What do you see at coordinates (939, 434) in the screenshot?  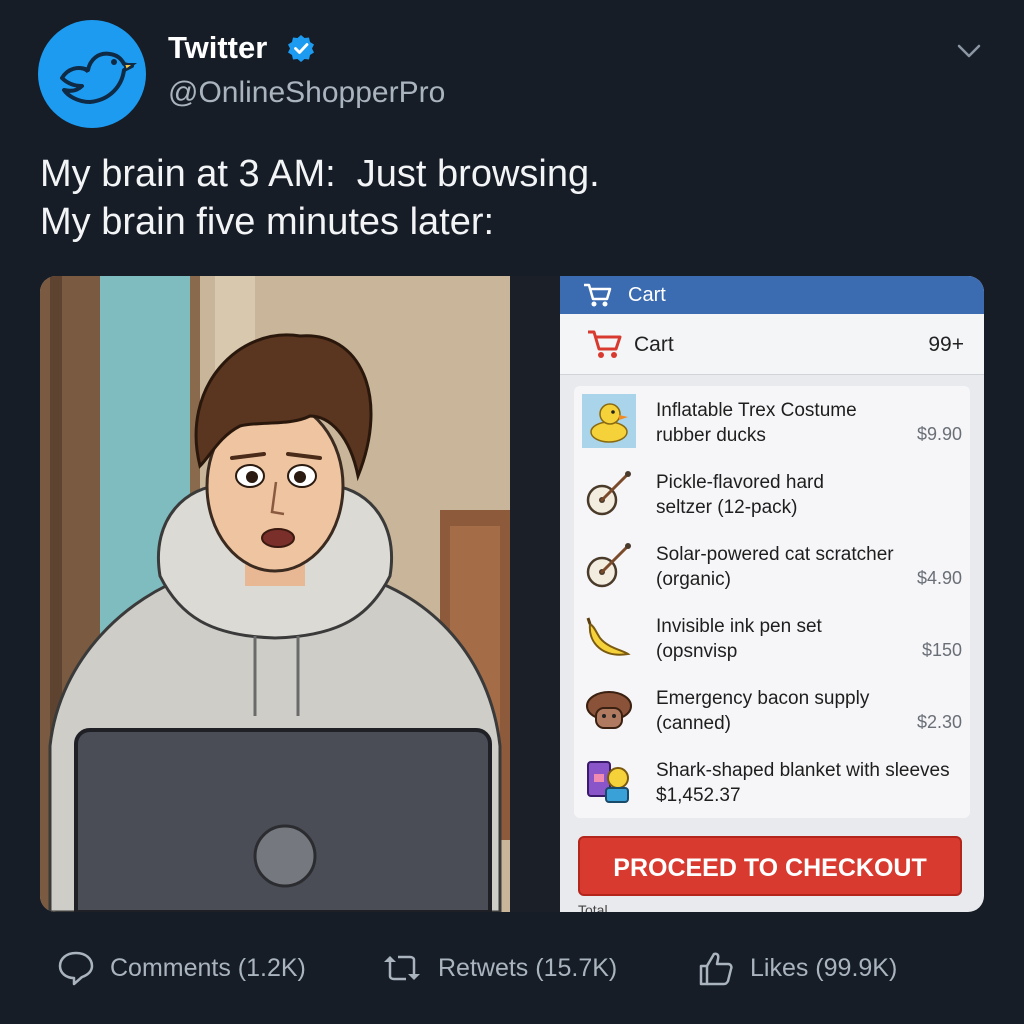 I see `cart-item-price: $9.90` at bounding box center [939, 434].